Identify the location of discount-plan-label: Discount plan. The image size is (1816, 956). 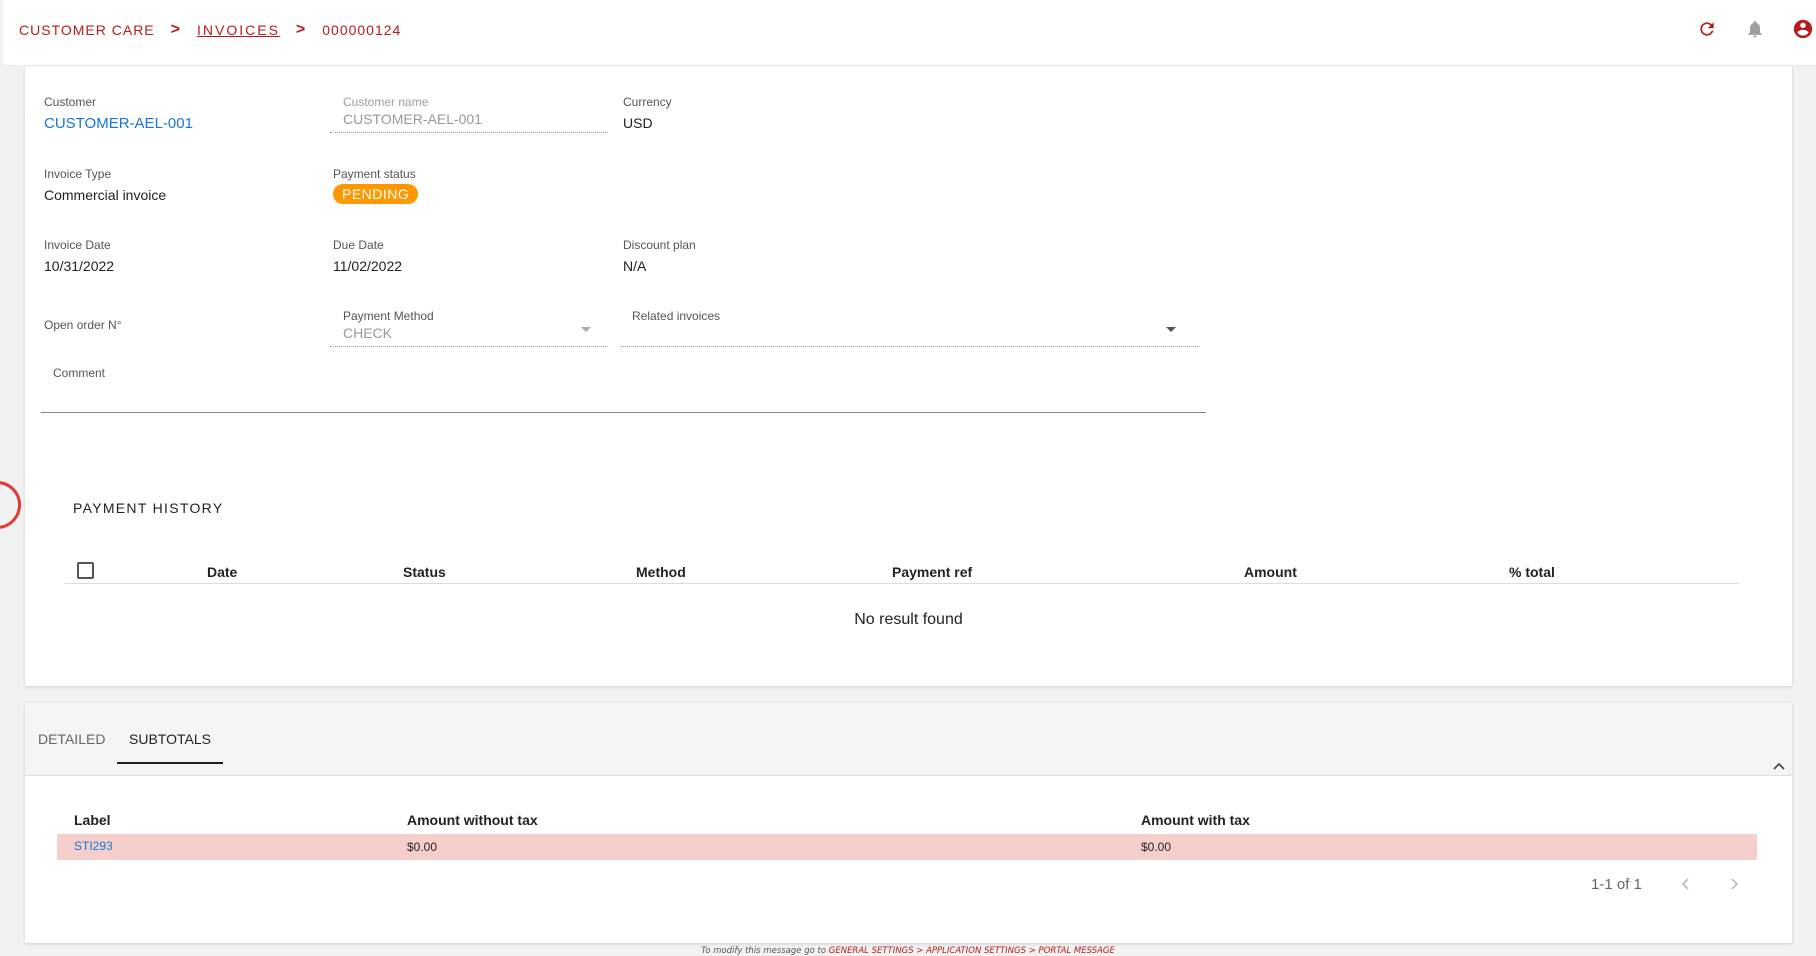
(659, 245).